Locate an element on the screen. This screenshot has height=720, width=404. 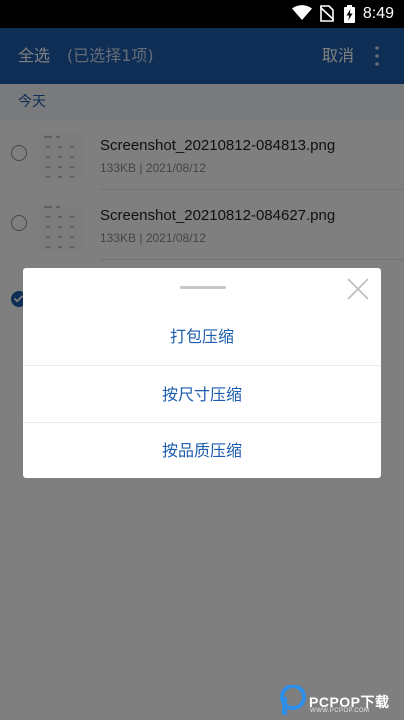
battery-charging-icon is located at coordinates (349, 14).